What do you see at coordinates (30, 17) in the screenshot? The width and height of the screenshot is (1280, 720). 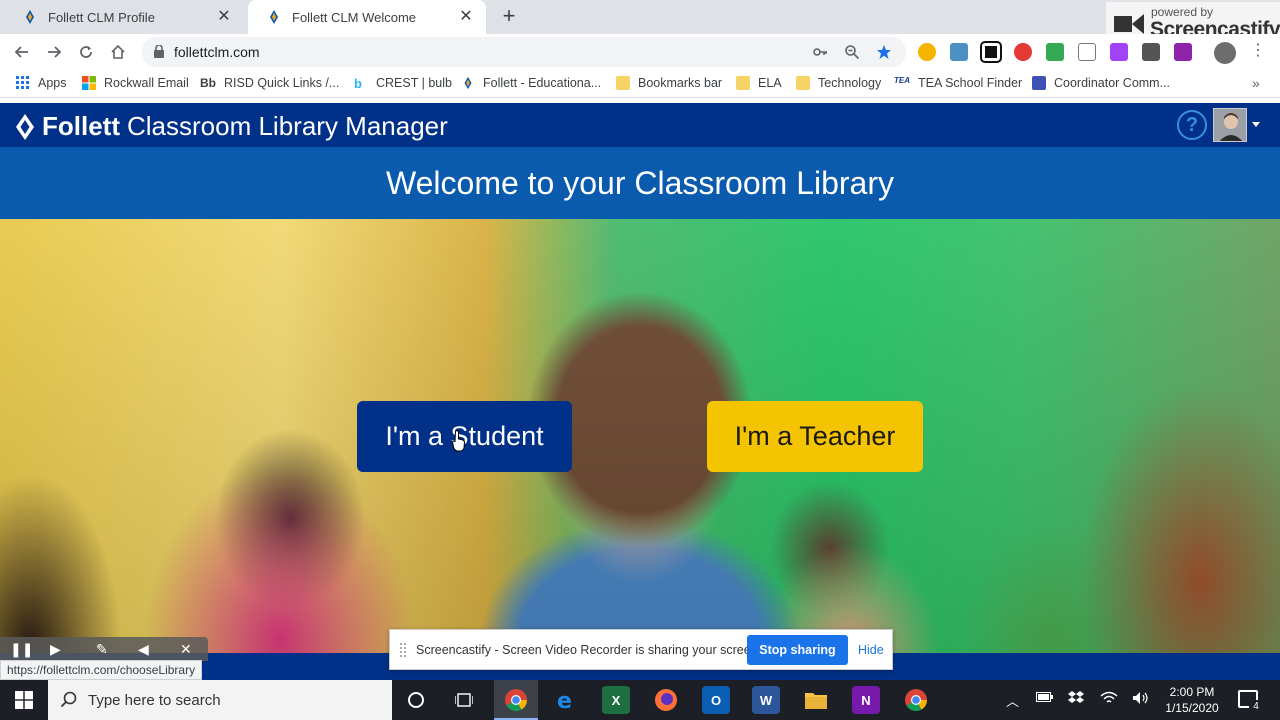 I see `follett-favicon-icon` at bounding box center [30, 17].